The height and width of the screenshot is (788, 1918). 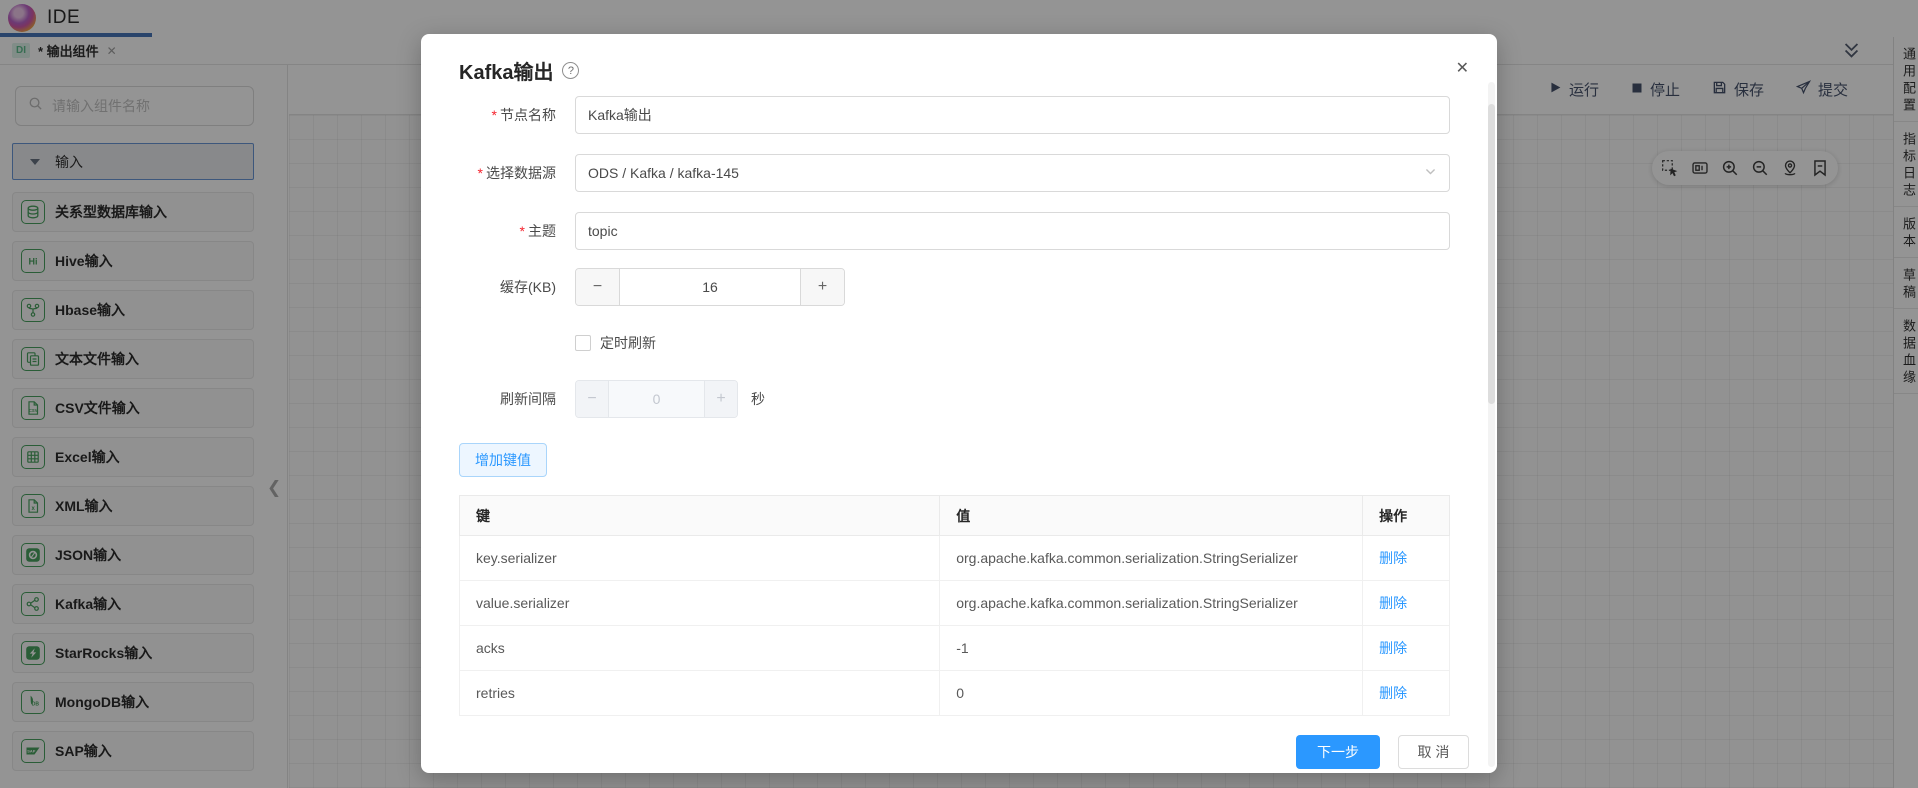 What do you see at coordinates (528, 287) in the screenshot?
I see `buffer-label: 缓存(KB)` at bounding box center [528, 287].